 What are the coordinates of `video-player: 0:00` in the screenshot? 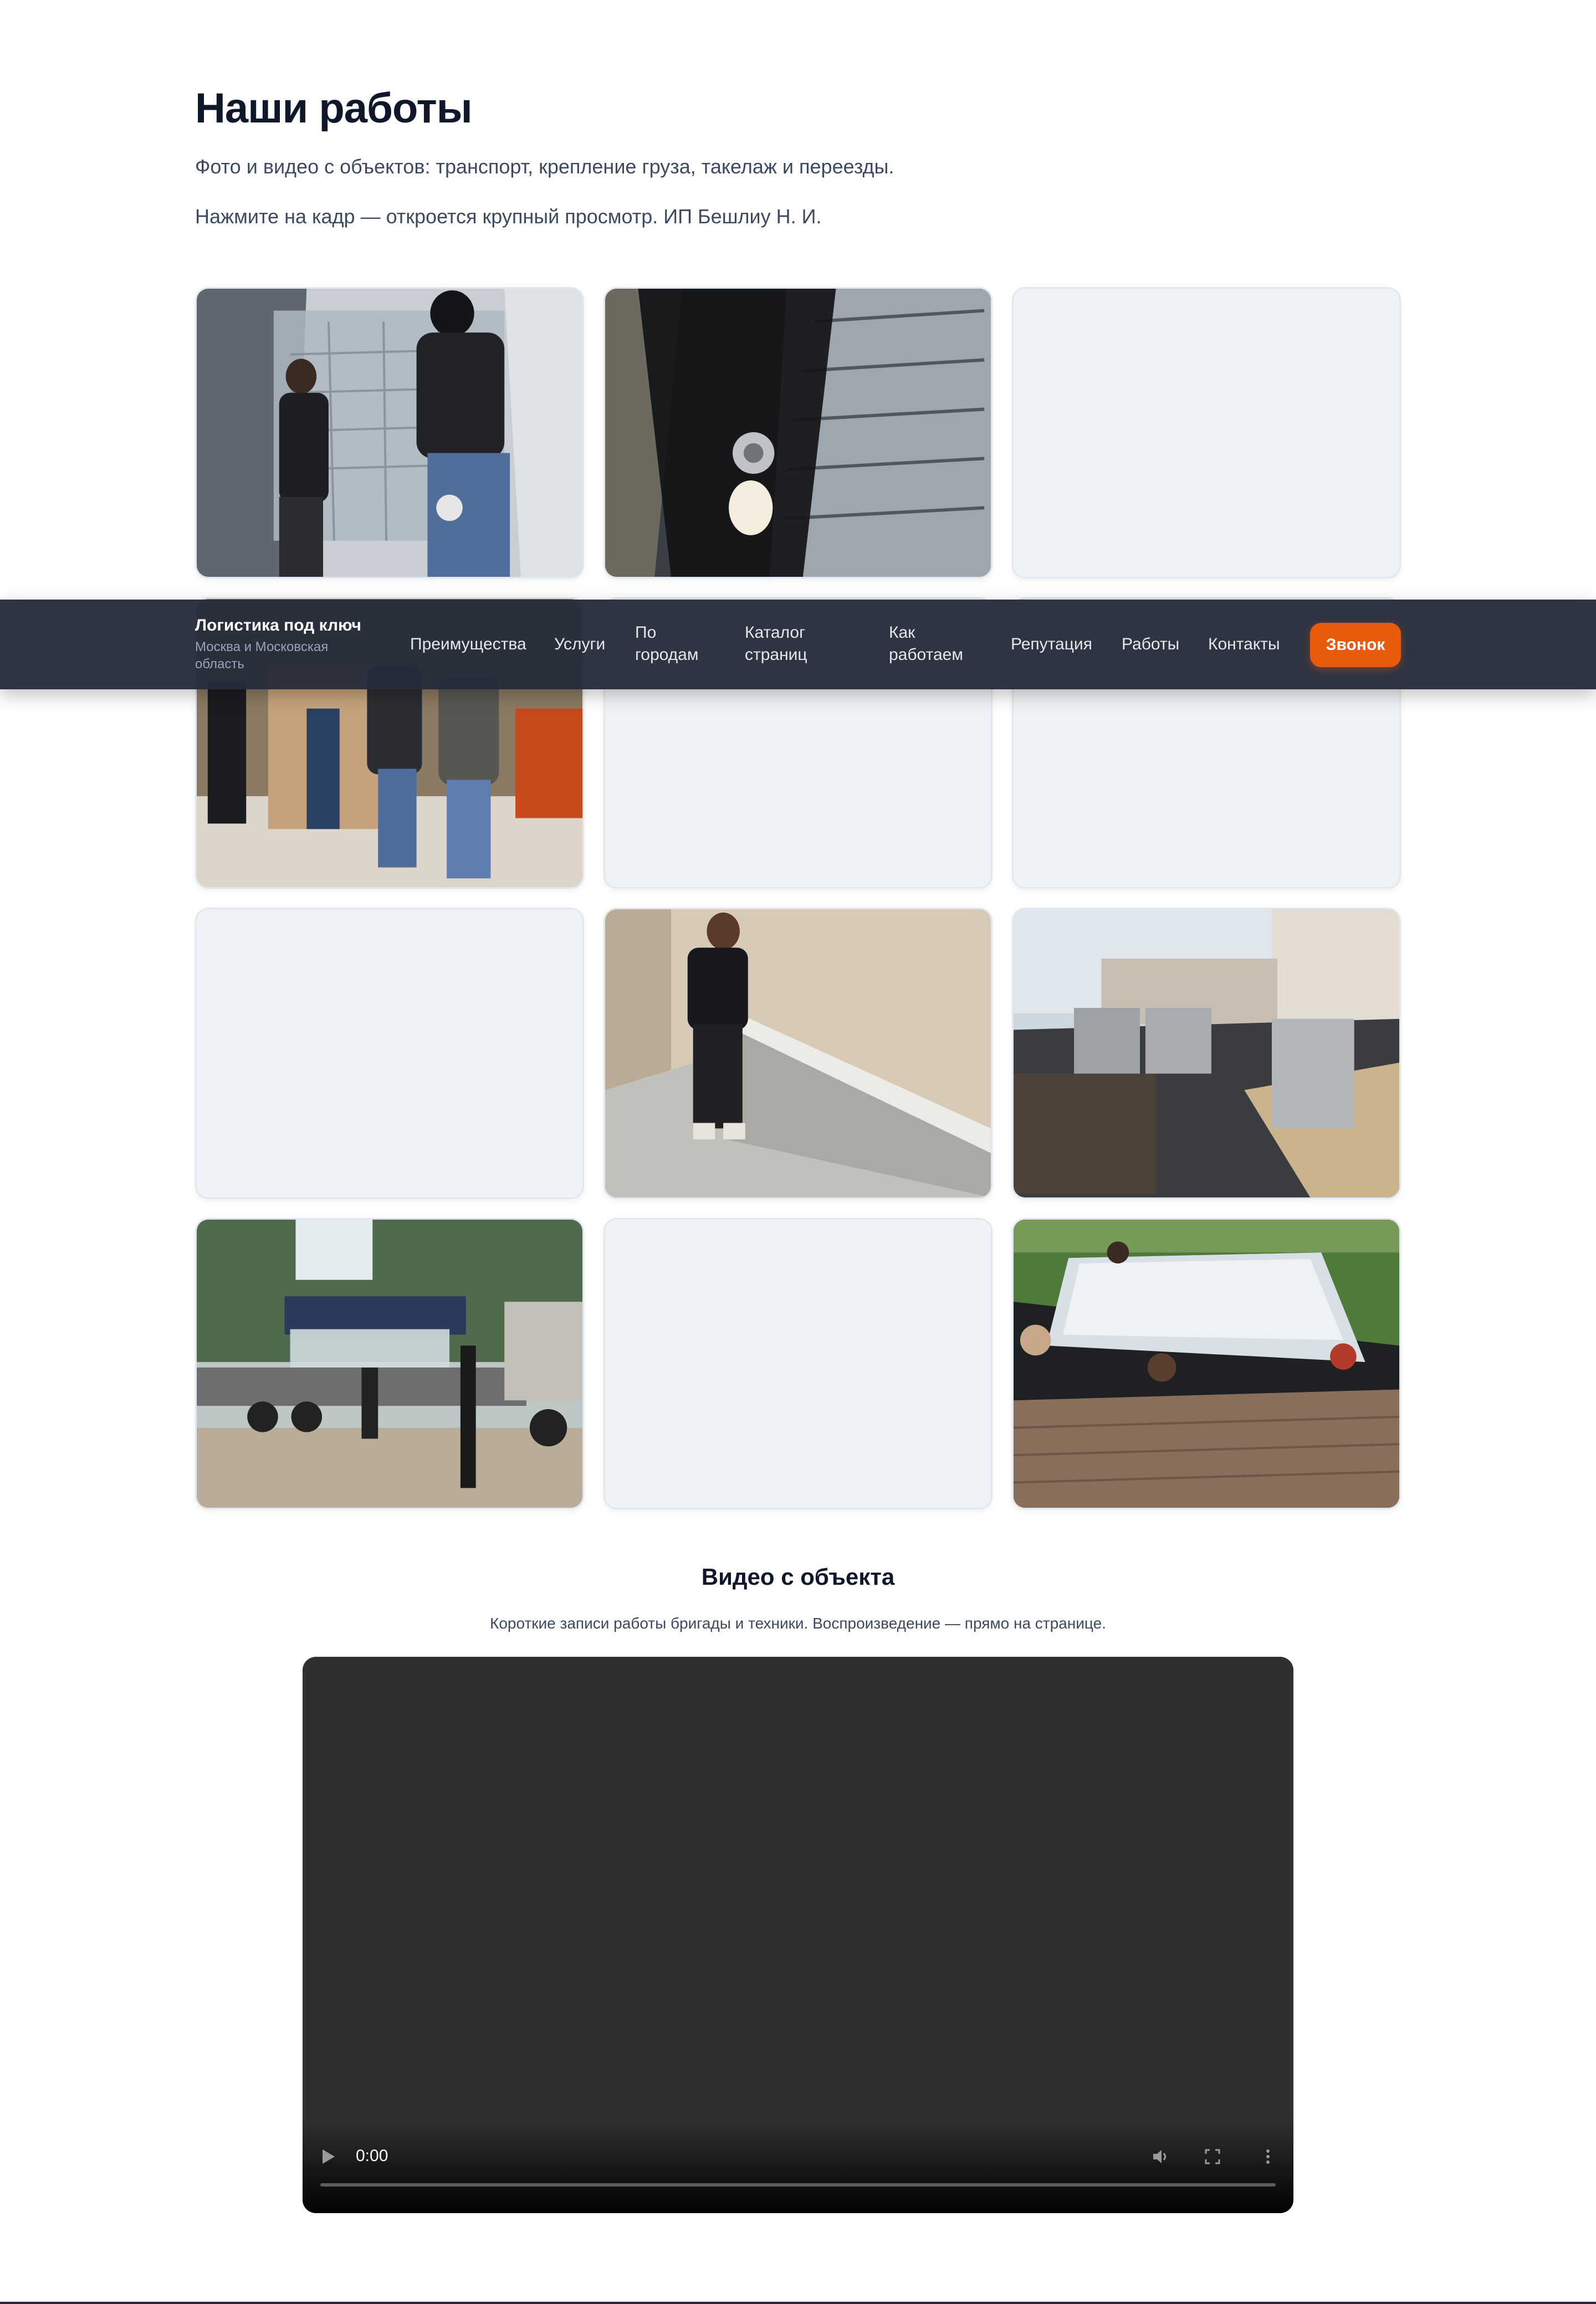 It's located at (798, 1935).